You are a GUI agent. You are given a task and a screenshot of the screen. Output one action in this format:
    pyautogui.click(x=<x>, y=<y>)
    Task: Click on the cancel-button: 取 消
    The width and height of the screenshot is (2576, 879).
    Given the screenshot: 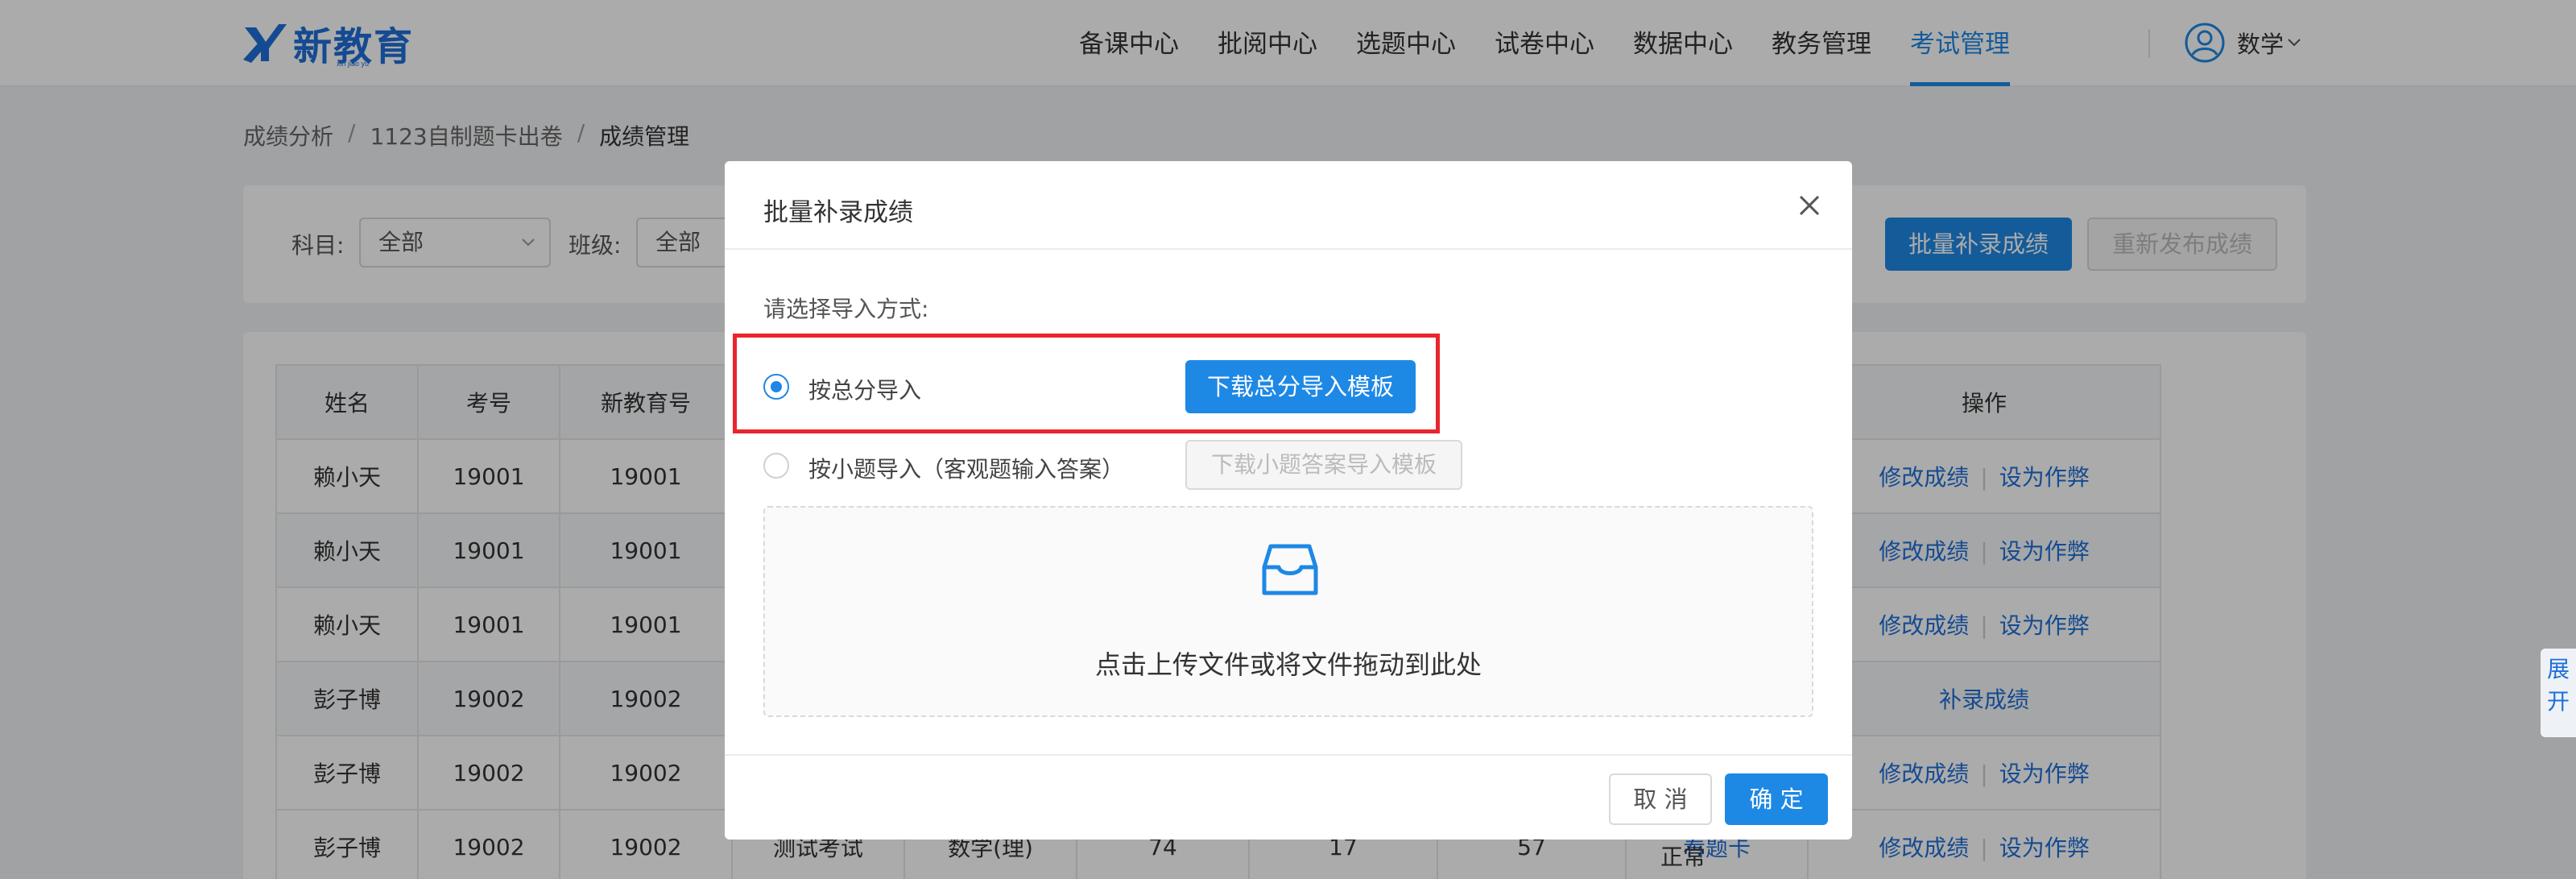 What is the action you would take?
    pyautogui.click(x=1661, y=799)
    